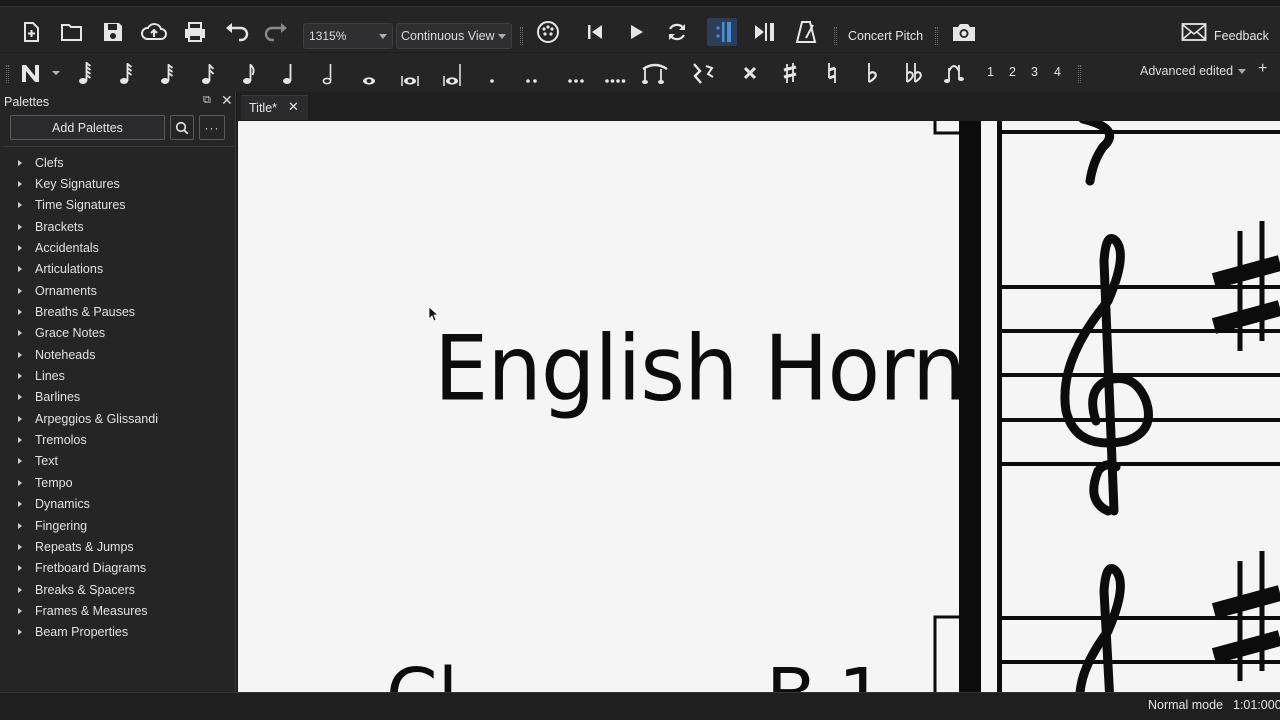 This screenshot has width=1280, height=720. I want to click on note-input-mode-icon, so click(32, 73).